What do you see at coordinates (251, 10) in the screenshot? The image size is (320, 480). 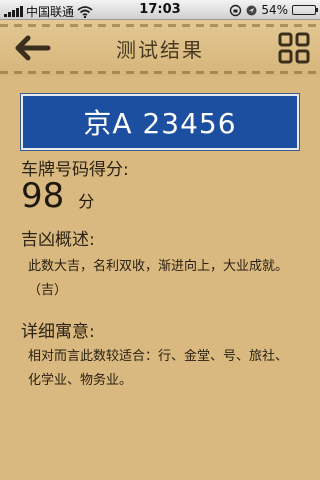 I see `location-icon` at bounding box center [251, 10].